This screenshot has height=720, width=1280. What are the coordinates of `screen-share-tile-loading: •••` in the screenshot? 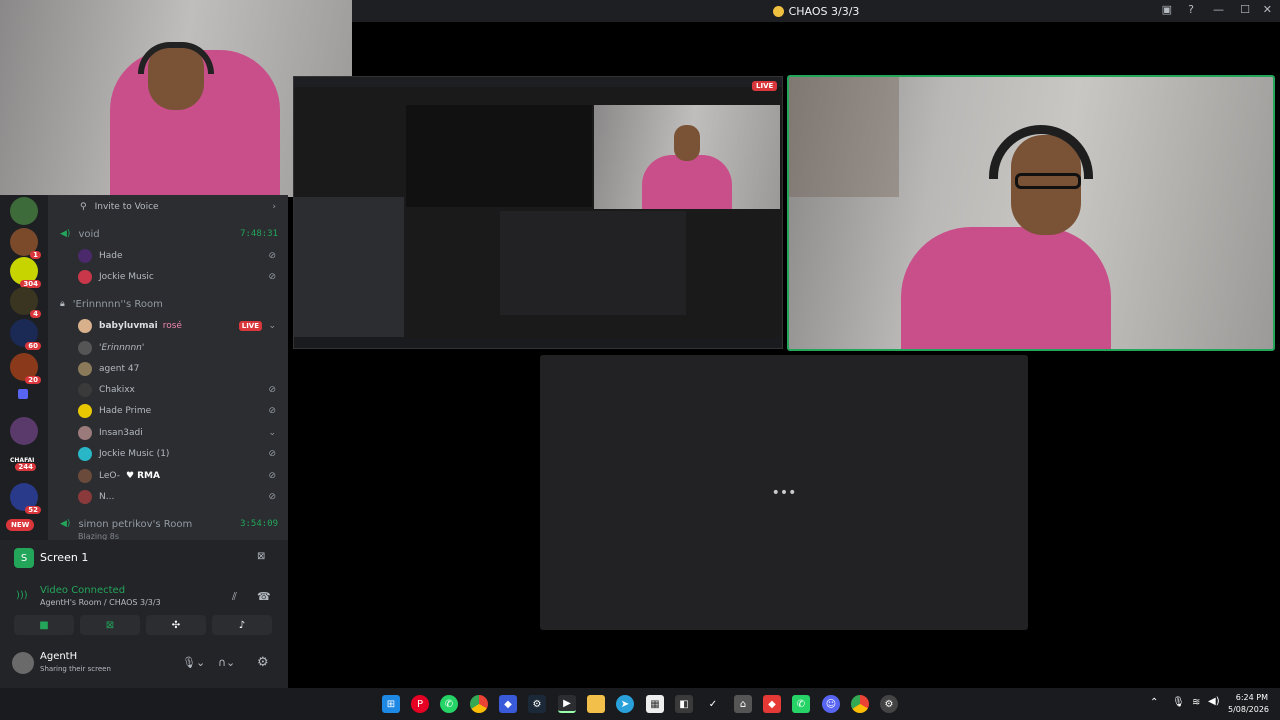 It's located at (784, 492).